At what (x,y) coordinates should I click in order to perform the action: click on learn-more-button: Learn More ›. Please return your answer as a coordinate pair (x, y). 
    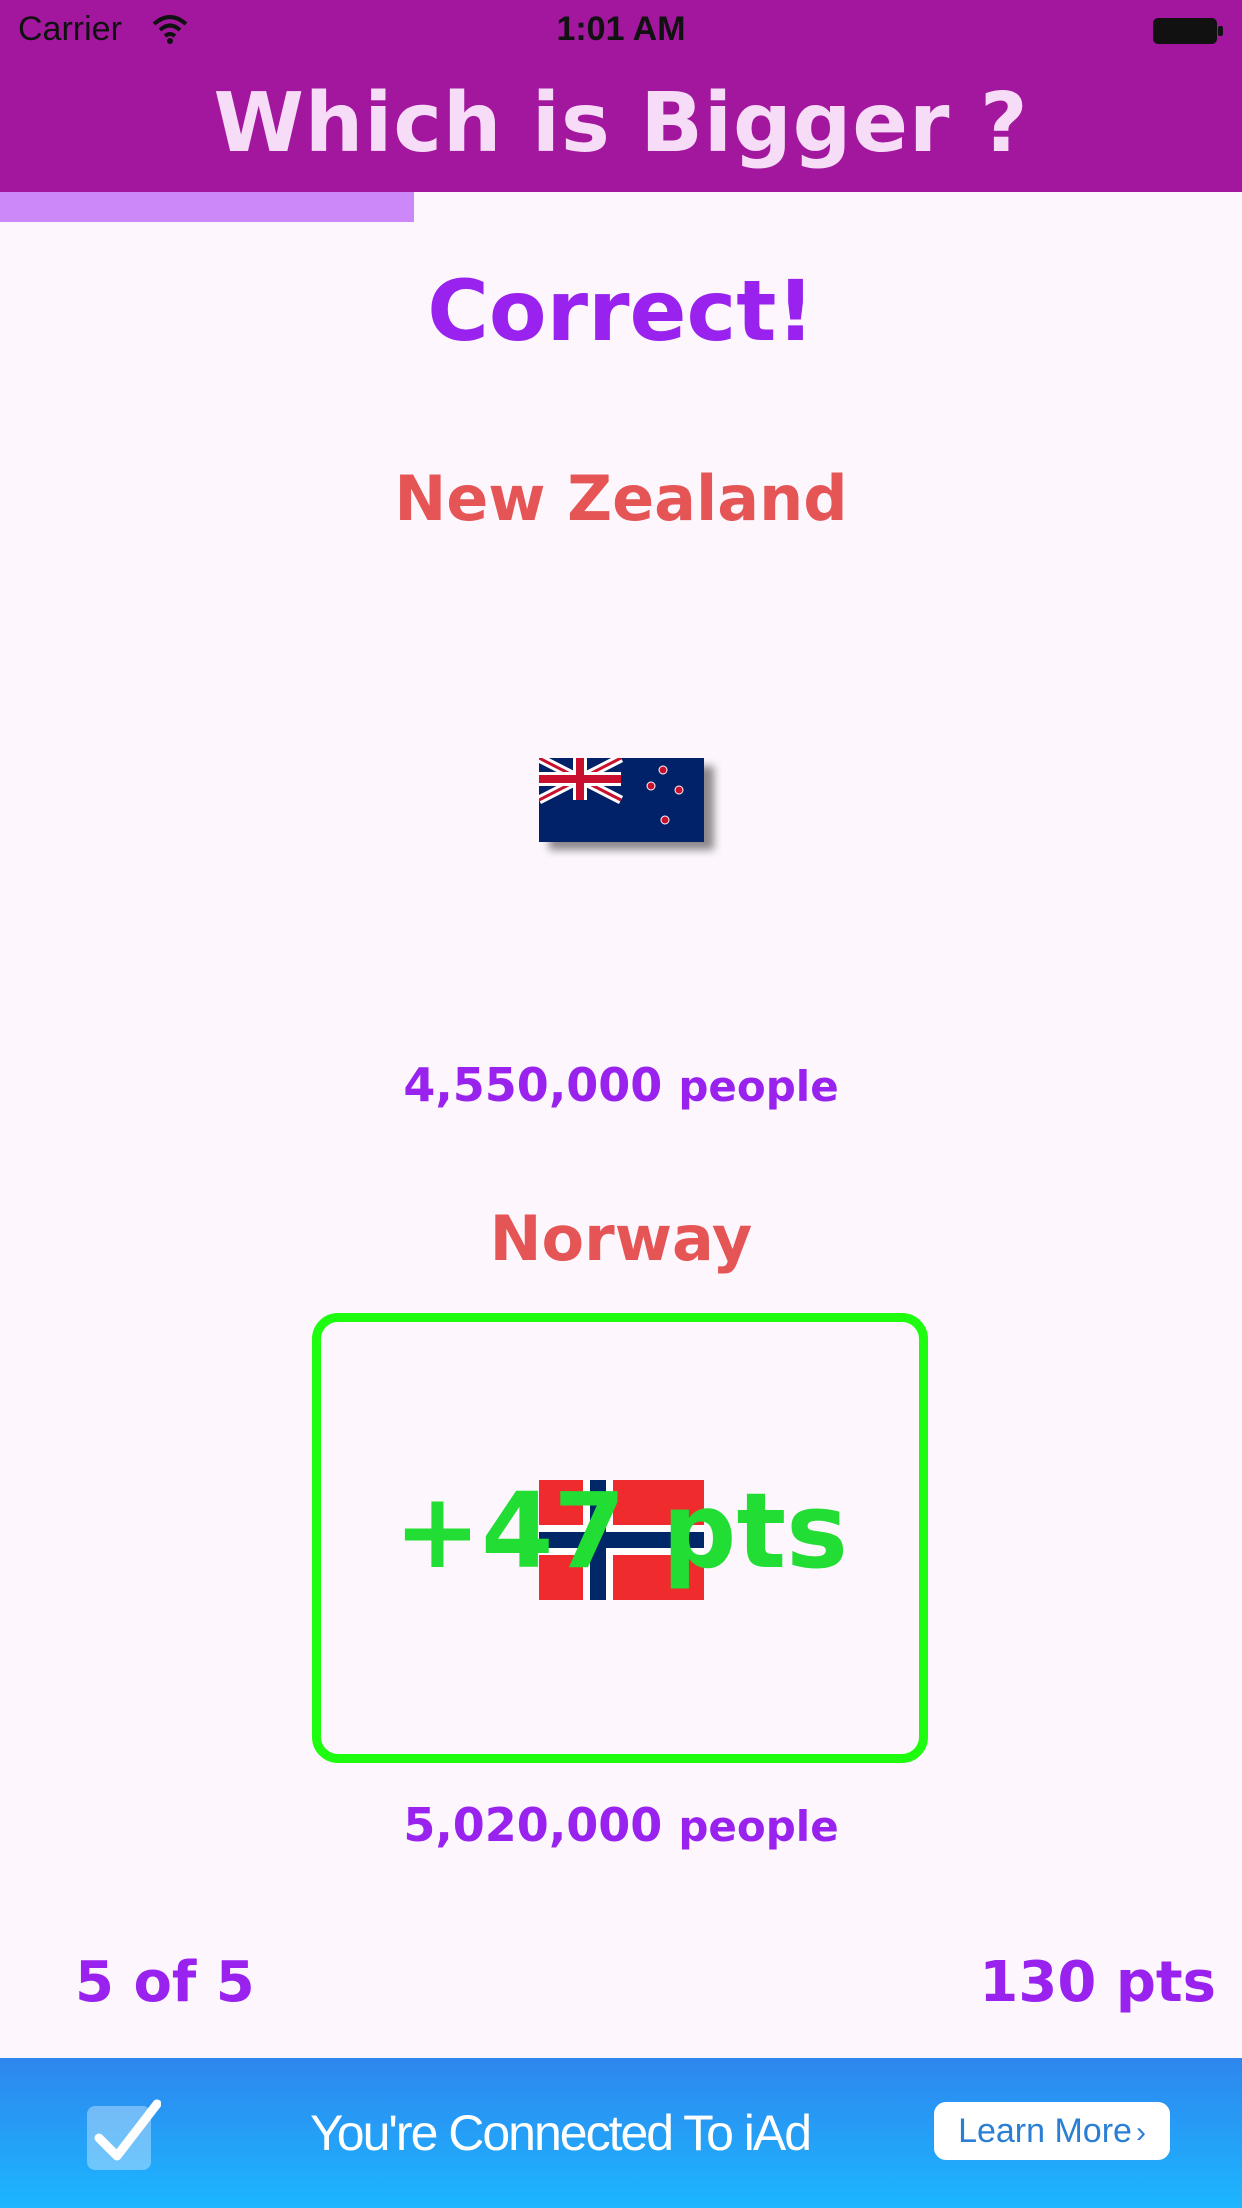
    Looking at the image, I should click on (1052, 2131).